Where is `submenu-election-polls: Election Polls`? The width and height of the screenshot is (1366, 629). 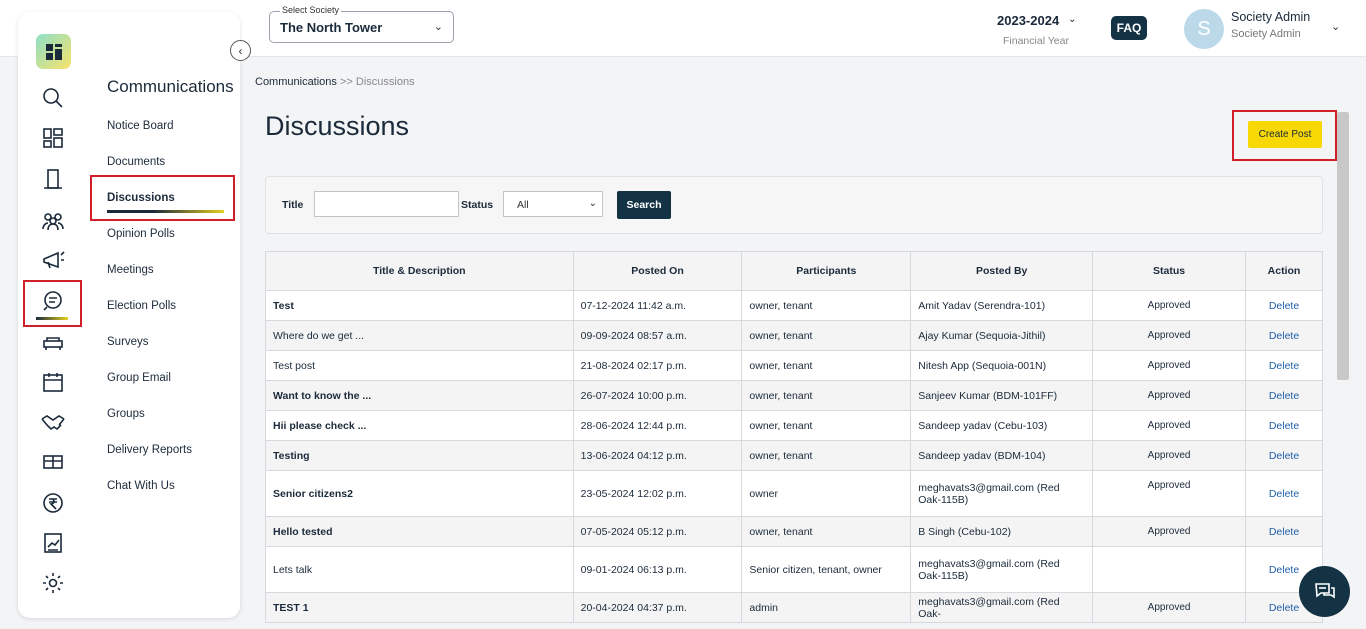
submenu-election-polls: Election Polls is located at coordinates (141, 306).